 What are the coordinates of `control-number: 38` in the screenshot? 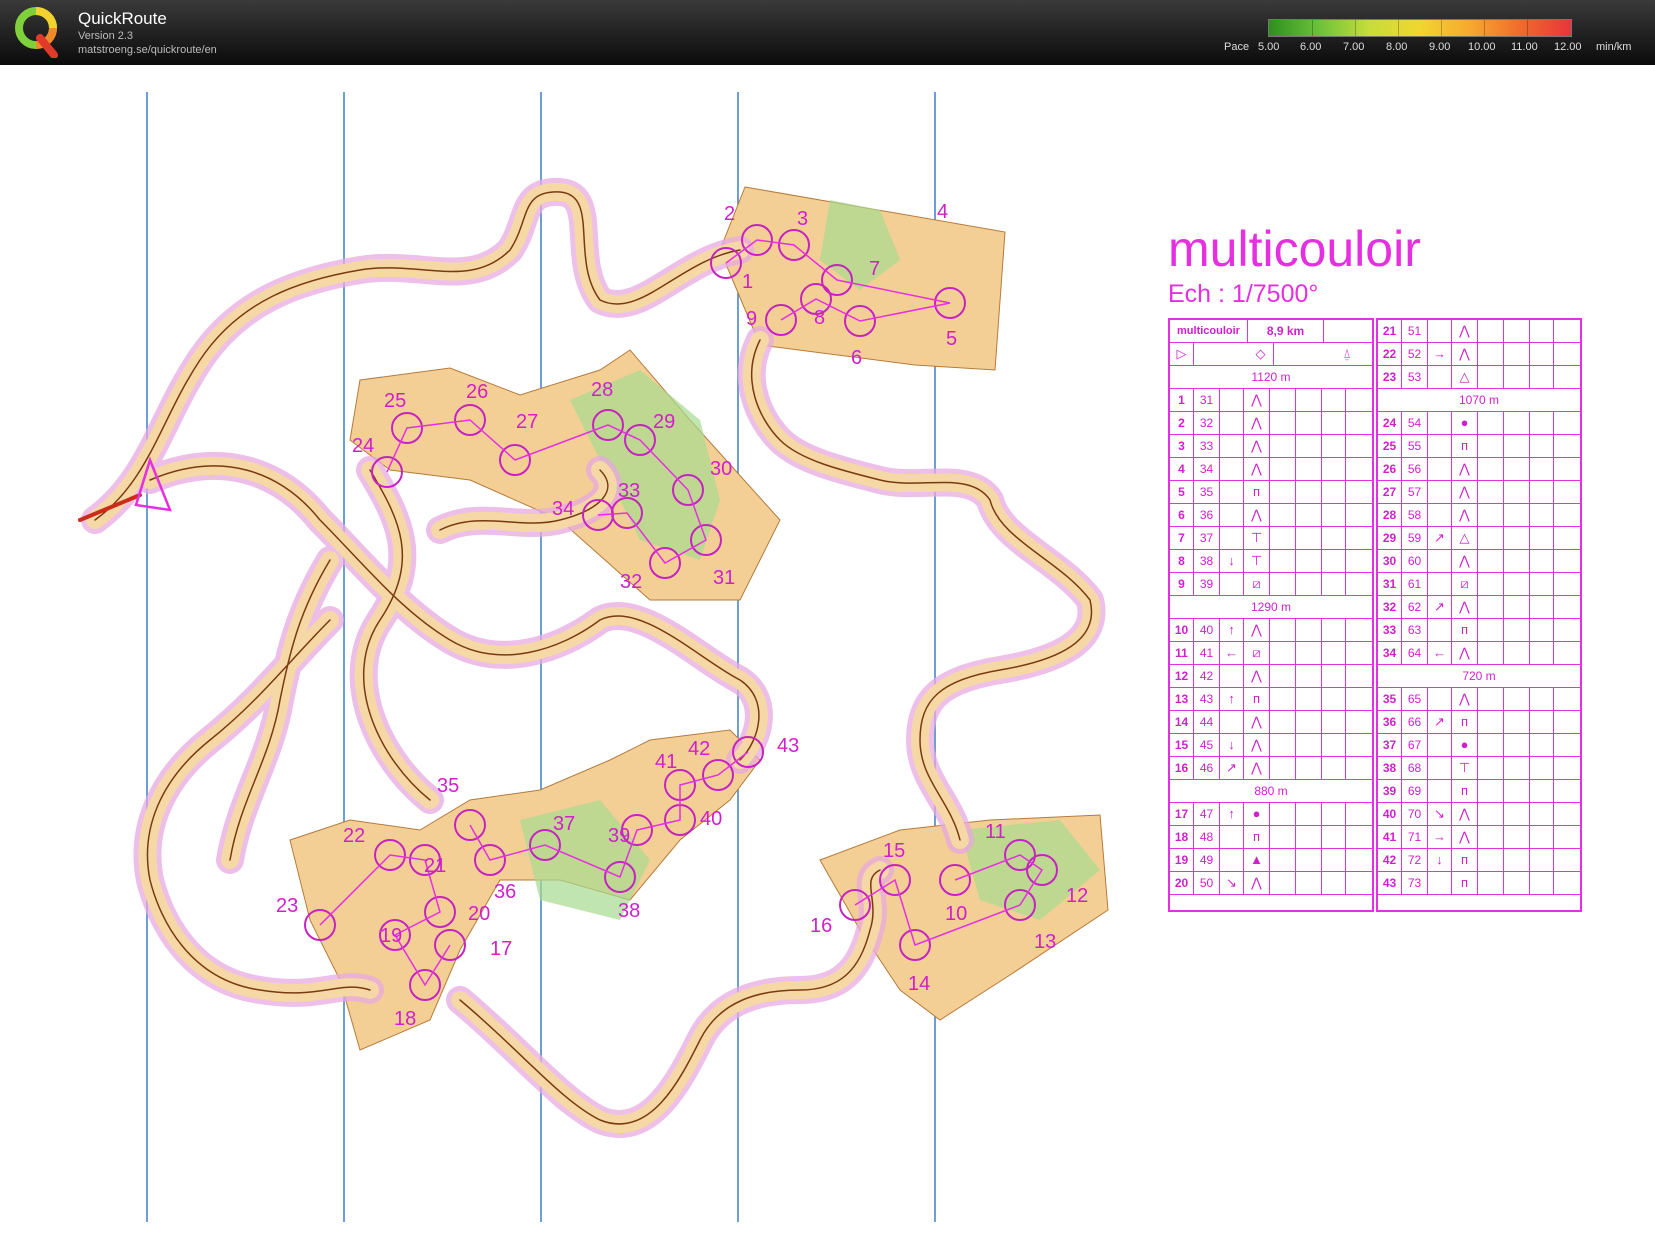 It's located at (629, 911).